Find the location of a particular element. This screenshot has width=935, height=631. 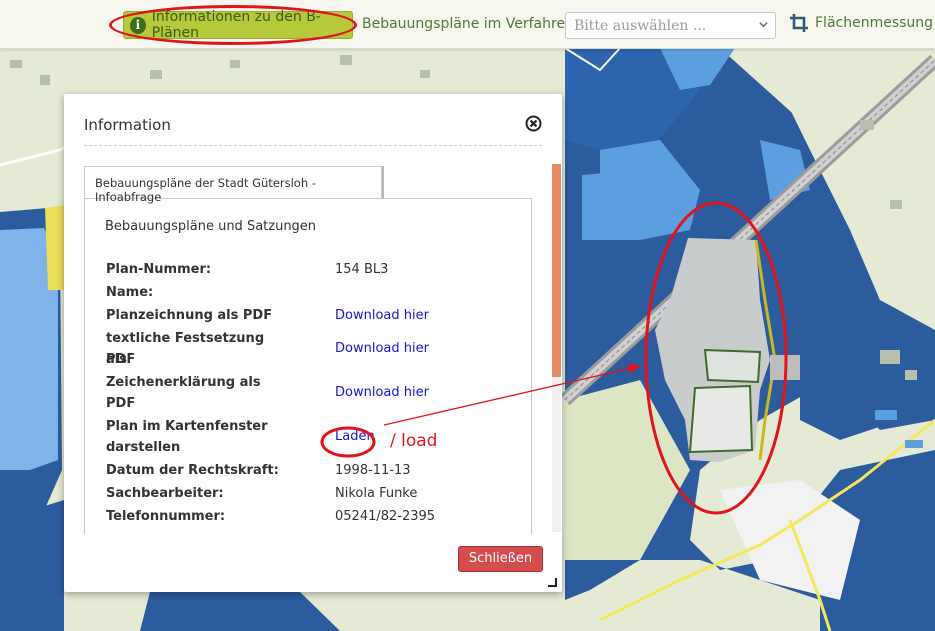

label-plan-pdf: Planzeichnung als PDF is located at coordinates (189, 315).